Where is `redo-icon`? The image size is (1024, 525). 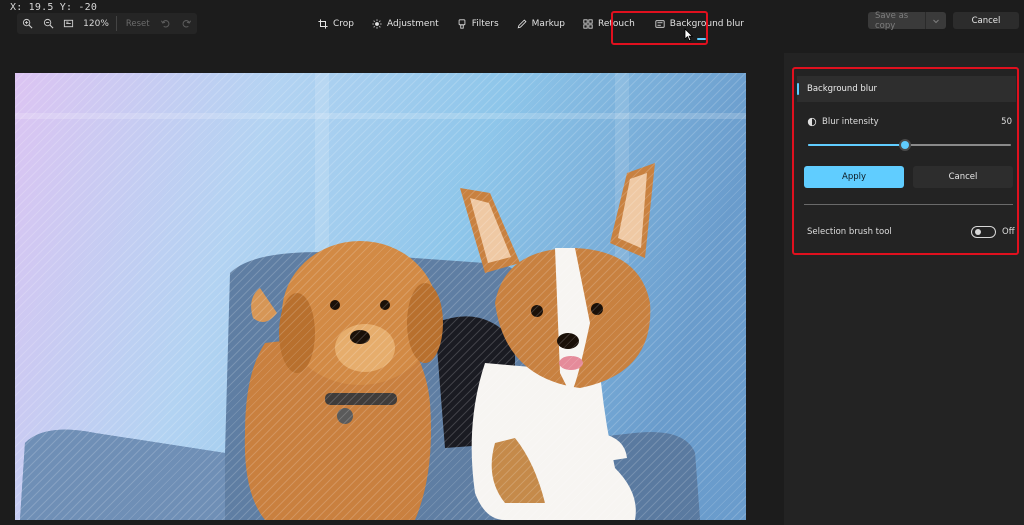
redo-icon is located at coordinates (187, 24).